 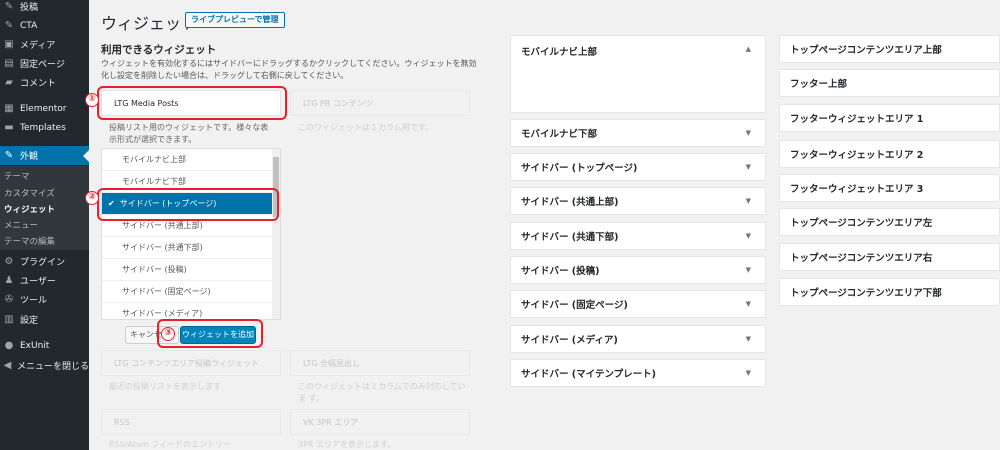 I want to click on collapse-icon: ◀, so click(x=7, y=365).